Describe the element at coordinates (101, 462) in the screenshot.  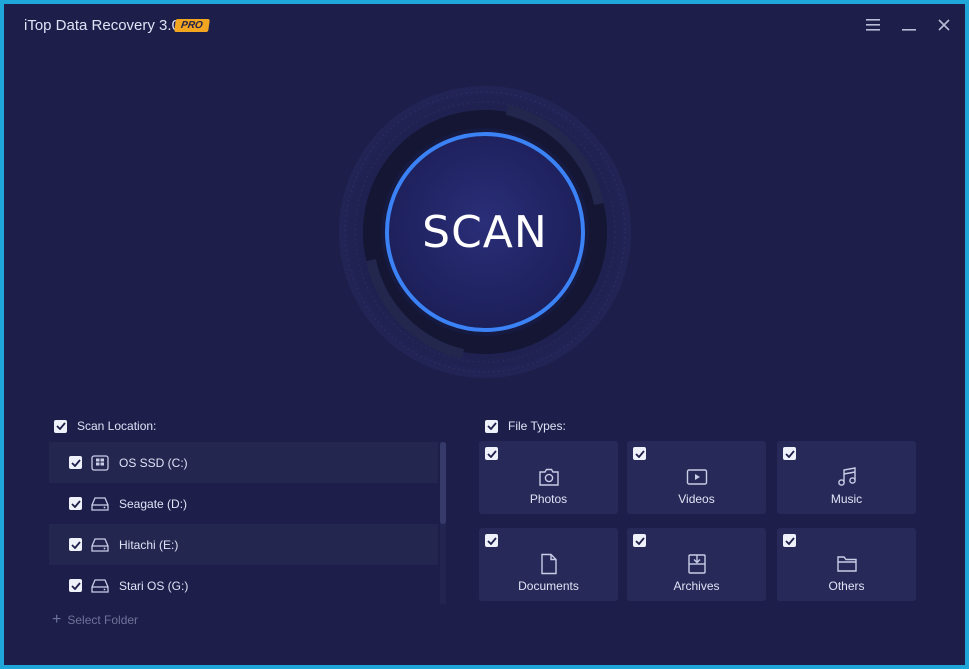
I see `windows-drive-icon` at that location.